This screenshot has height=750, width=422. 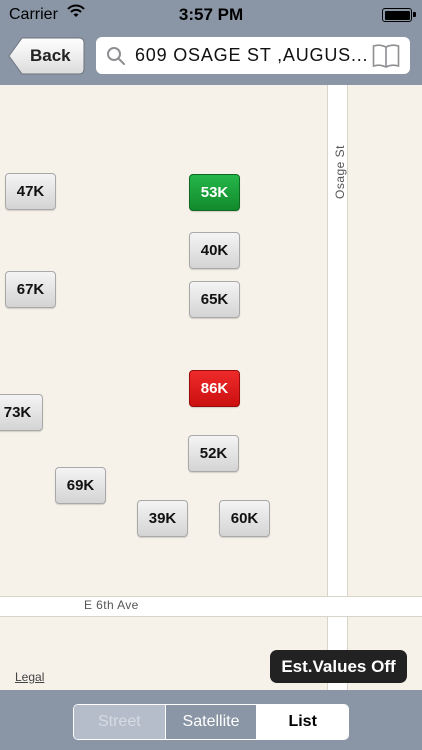 I want to click on est-values-toggle-button: Est.Values Off, so click(x=338, y=666).